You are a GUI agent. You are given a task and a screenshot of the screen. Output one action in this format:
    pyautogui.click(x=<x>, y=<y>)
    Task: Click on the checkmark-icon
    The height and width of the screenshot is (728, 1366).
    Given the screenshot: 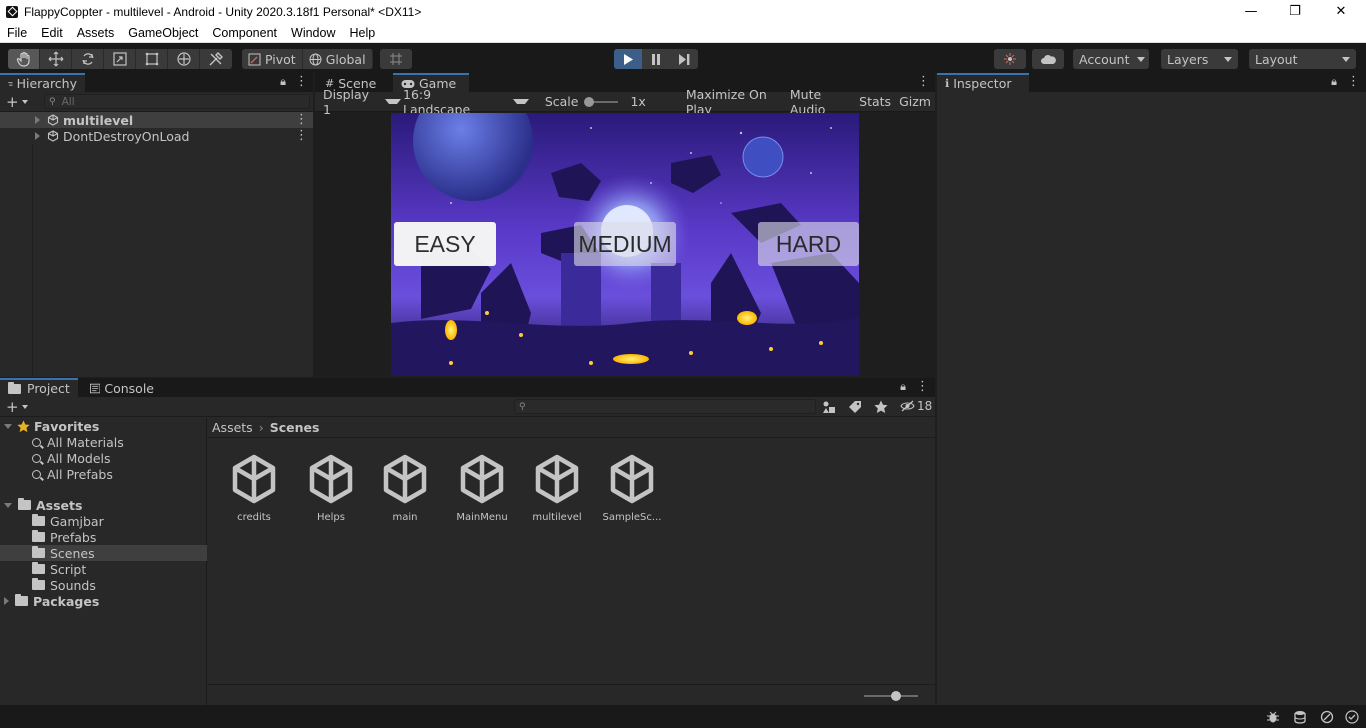 What is the action you would take?
    pyautogui.click(x=1352, y=718)
    